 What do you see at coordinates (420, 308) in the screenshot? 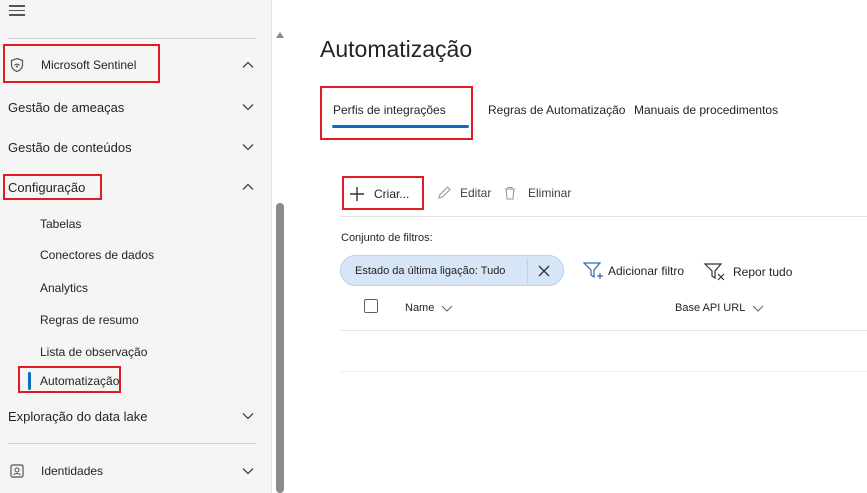
I see `column-header-label: Name` at bounding box center [420, 308].